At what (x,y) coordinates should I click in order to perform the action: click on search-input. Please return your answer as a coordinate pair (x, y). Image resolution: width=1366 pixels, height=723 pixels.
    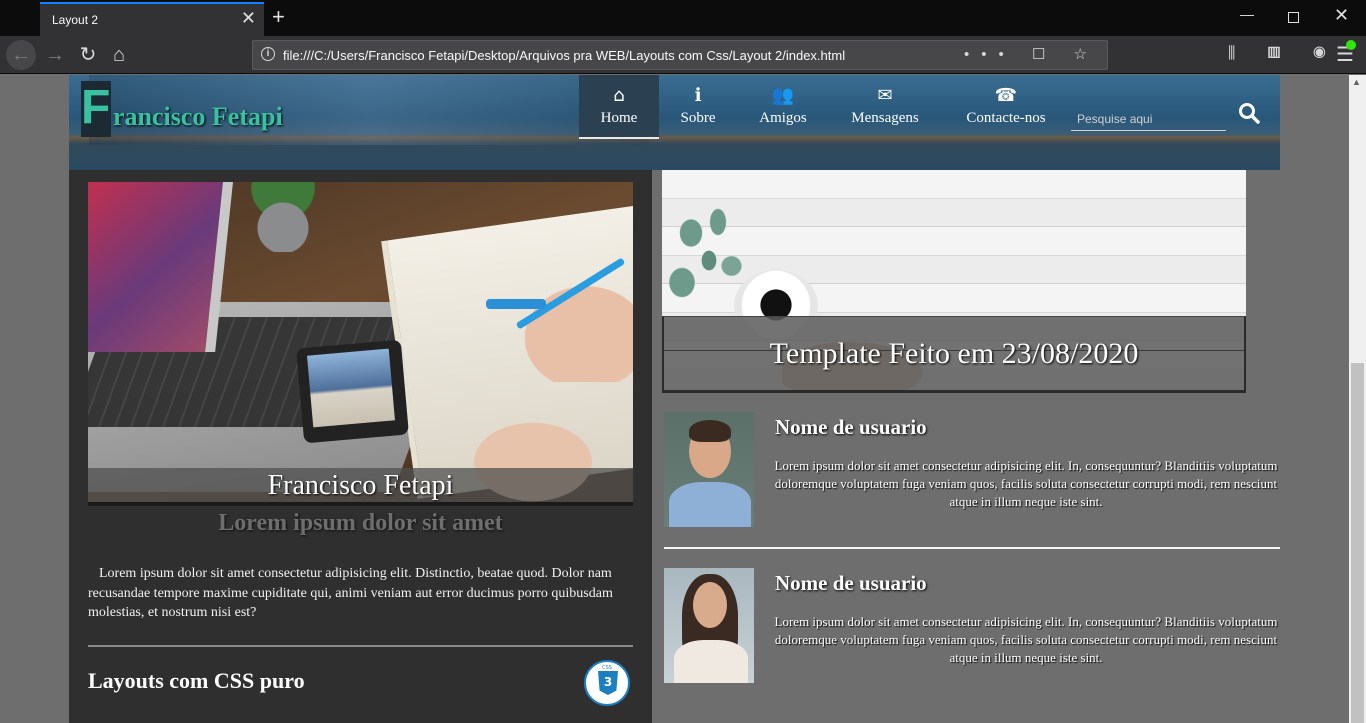
    Looking at the image, I should click on (1148, 119).